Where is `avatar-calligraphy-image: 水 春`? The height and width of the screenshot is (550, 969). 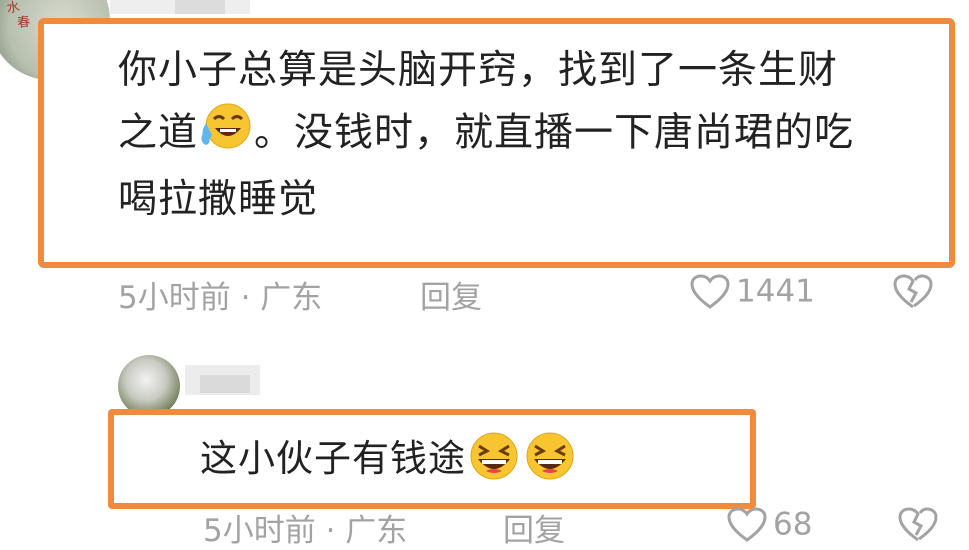 avatar-calligraphy-image: 水 春 is located at coordinates (18, 16).